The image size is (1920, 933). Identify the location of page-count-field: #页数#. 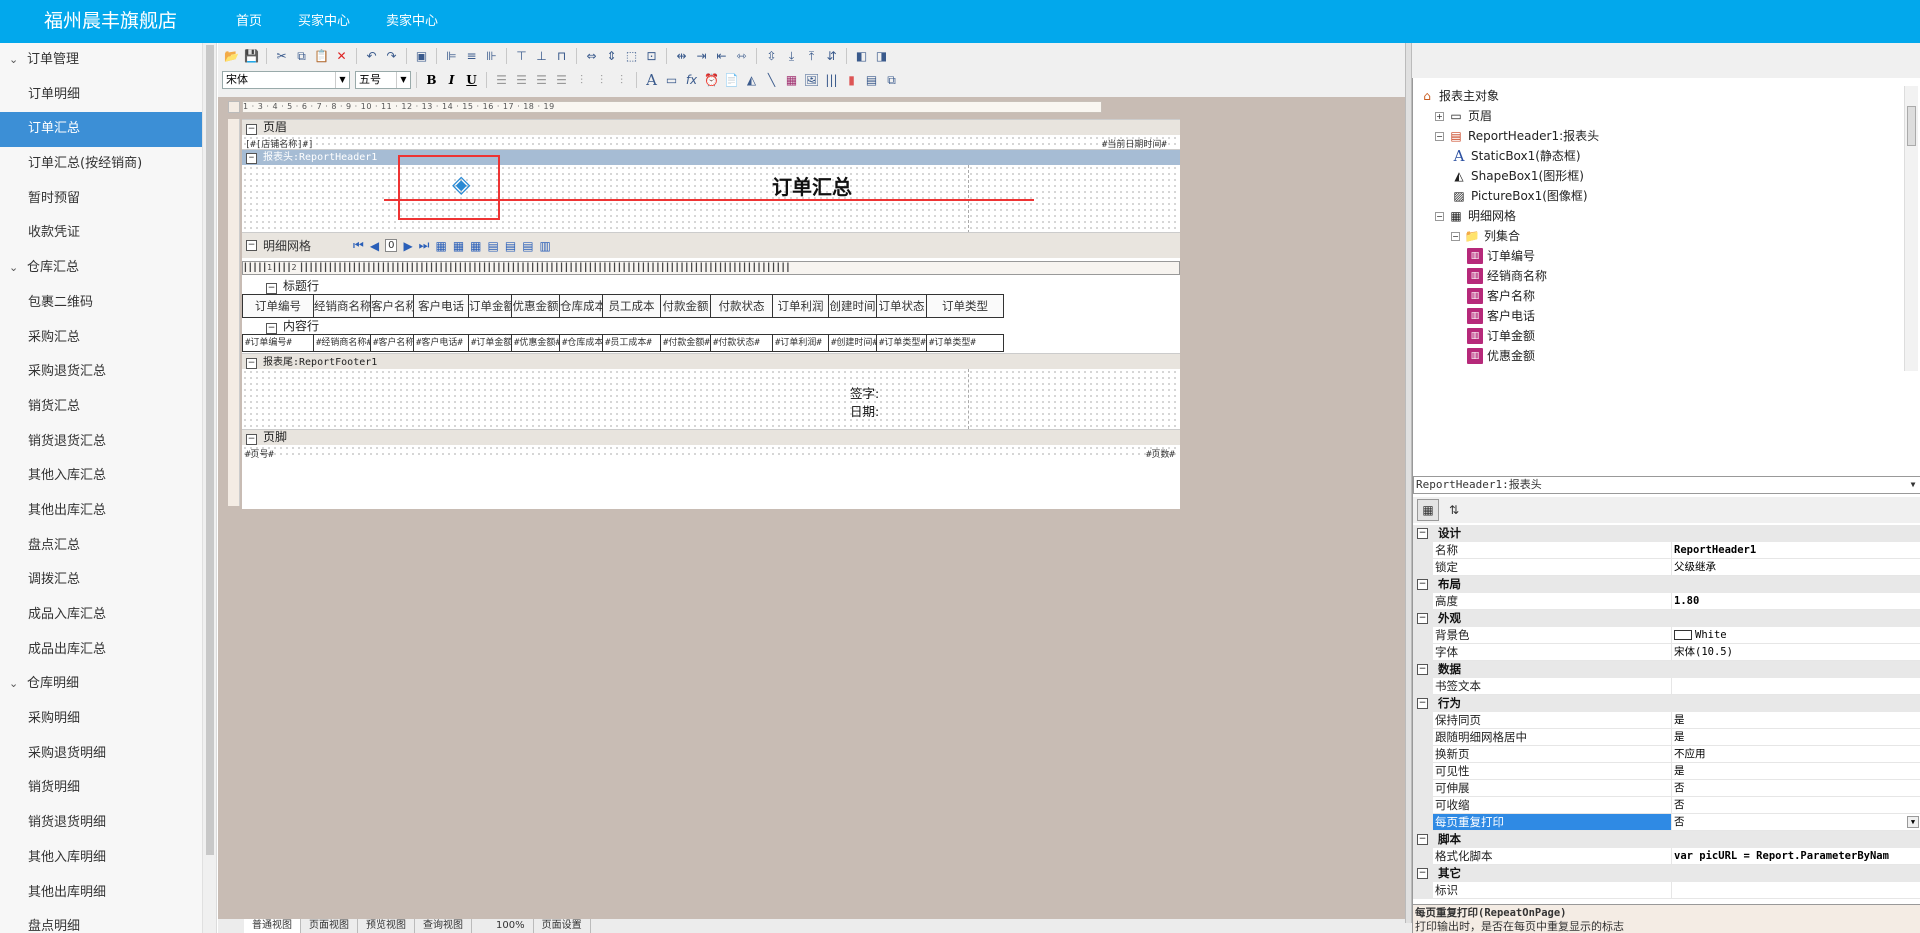
(1160, 453).